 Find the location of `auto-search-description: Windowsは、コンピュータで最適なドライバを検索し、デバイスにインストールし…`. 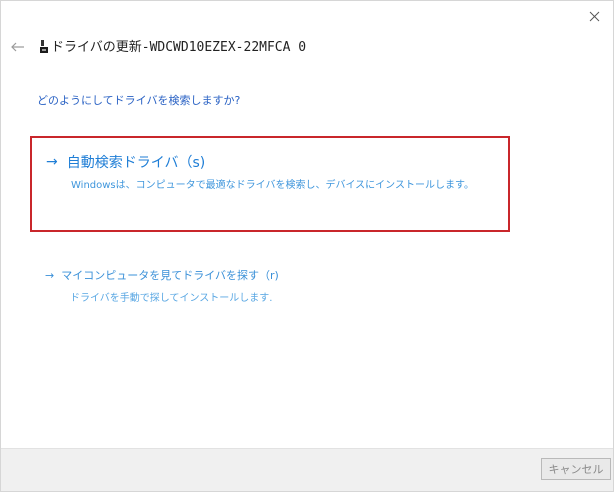

auto-search-description: Windowsは、コンピュータで最適なドライバを検索し、デバイスにインストールし… is located at coordinates (272, 185).